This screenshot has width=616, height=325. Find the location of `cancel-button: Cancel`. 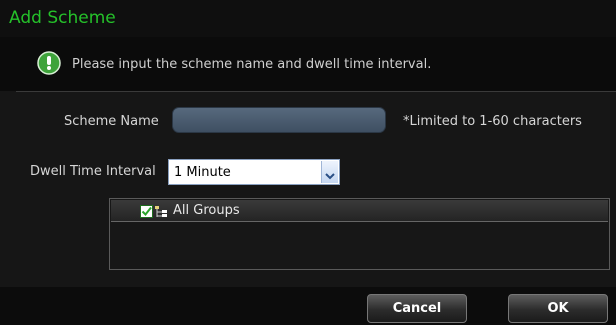

cancel-button: Cancel is located at coordinates (417, 308).